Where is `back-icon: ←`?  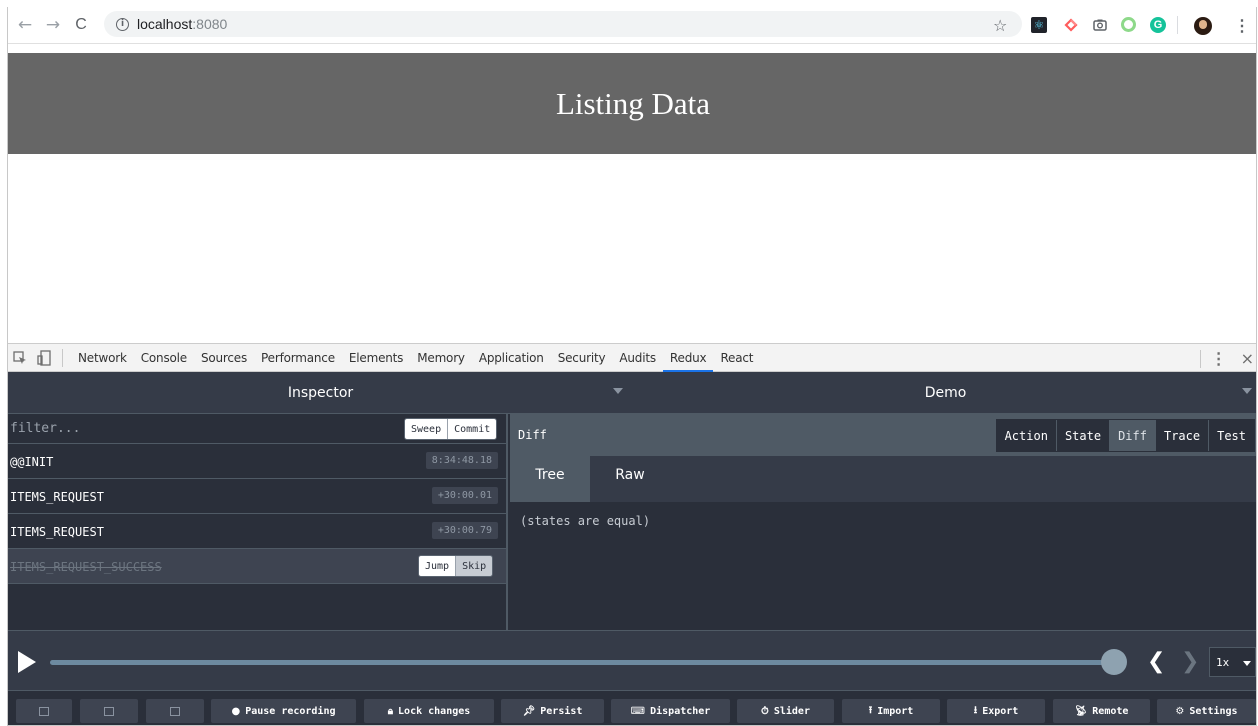
back-icon: ← is located at coordinates (25, 25).